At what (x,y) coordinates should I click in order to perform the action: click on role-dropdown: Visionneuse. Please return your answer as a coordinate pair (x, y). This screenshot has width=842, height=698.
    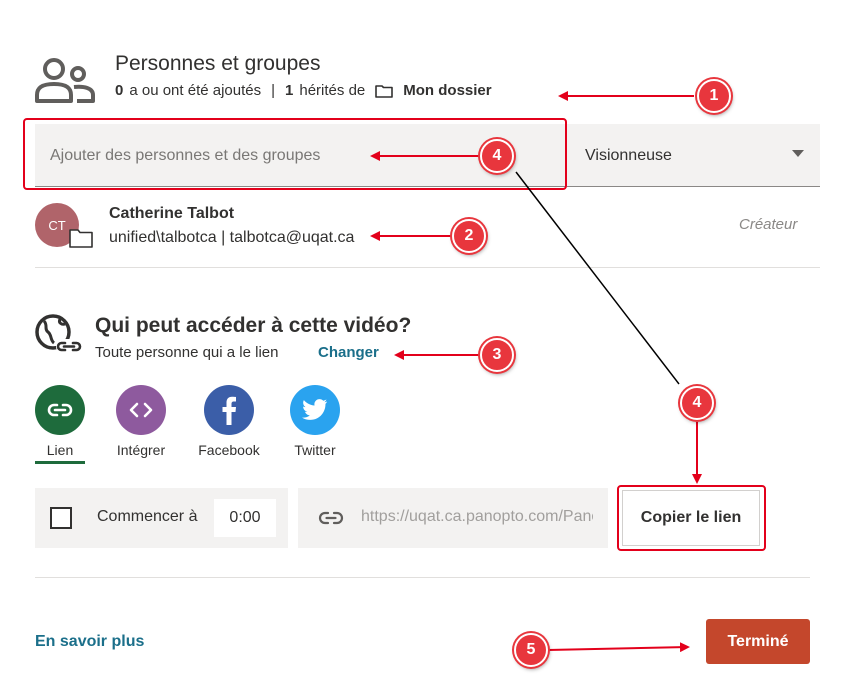
    Looking at the image, I should click on (695, 155).